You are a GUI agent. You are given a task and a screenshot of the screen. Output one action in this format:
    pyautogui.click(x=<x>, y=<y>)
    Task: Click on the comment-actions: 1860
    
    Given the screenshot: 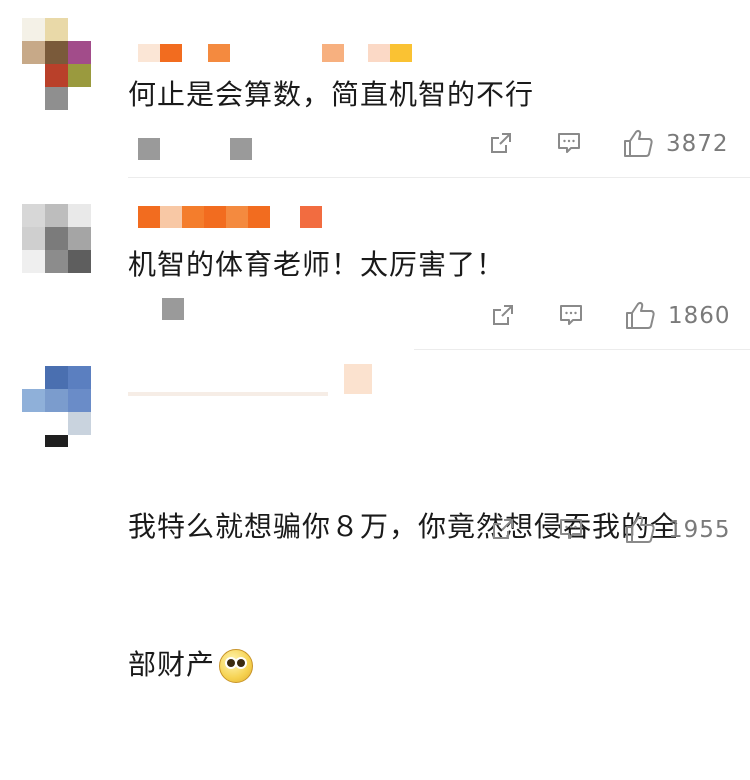 What is the action you would take?
    pyautogui.click(x=375, y=316)
    